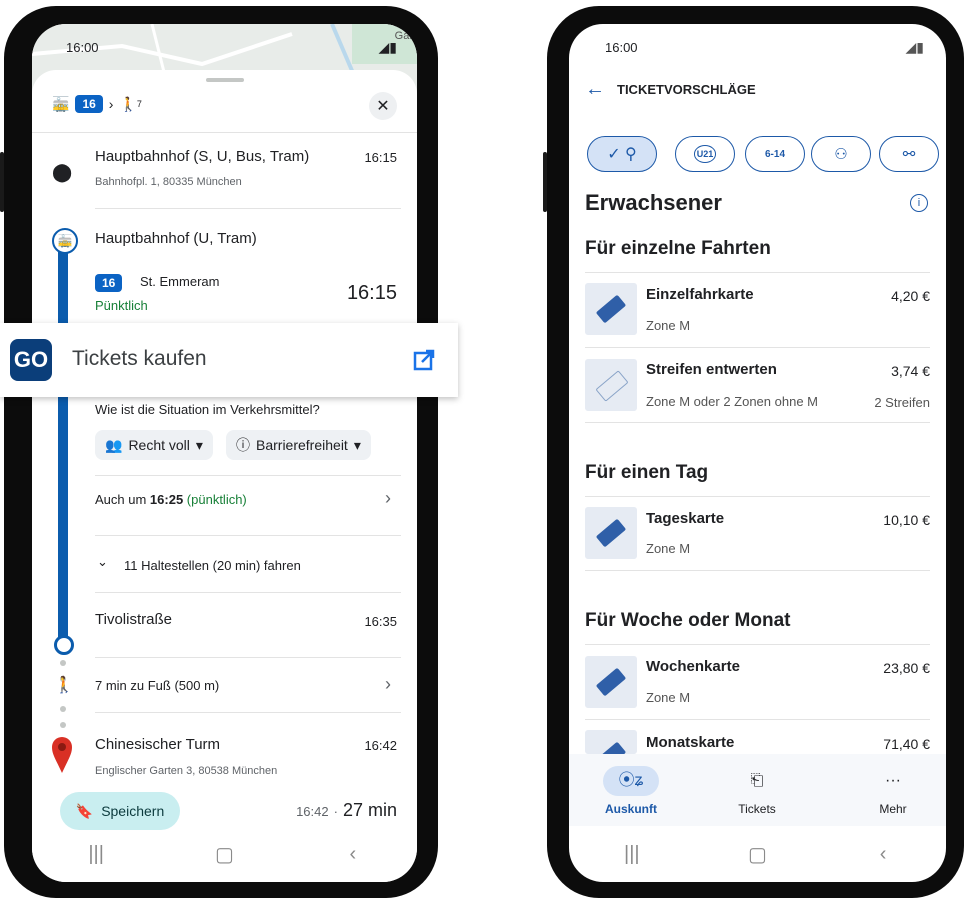 The height and width of the screenshot is (903, 966). I want to click on ticket-price: 3,74 €, so click(910, 371).